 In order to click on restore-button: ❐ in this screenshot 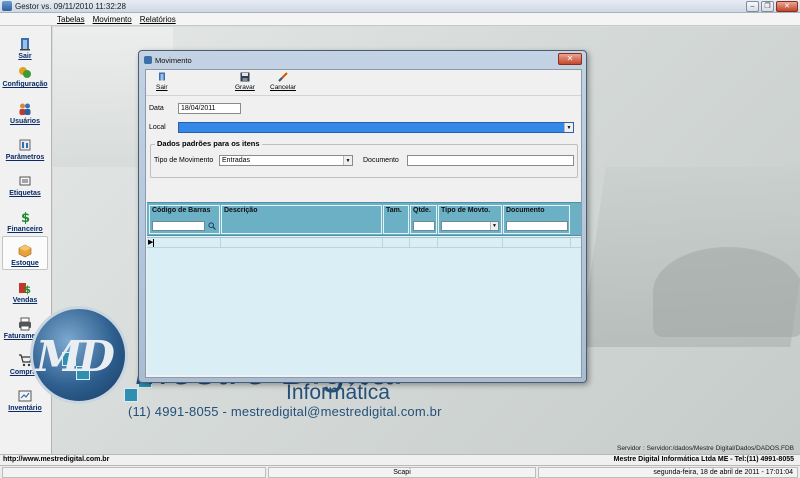, I will do `click(767, 6)`.